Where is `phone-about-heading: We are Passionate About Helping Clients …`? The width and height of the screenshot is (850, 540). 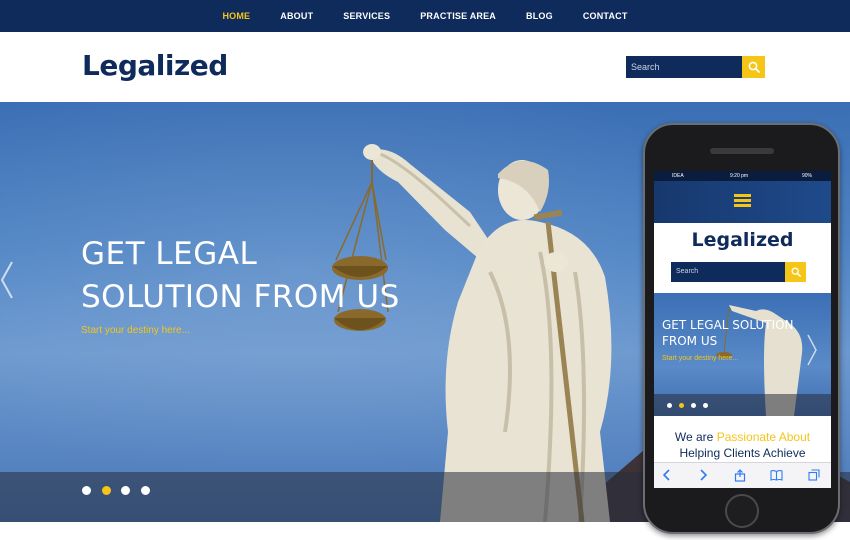 phone-about-heading: We are Passionate About Helping Clients … is located at coordinates (742, 445).